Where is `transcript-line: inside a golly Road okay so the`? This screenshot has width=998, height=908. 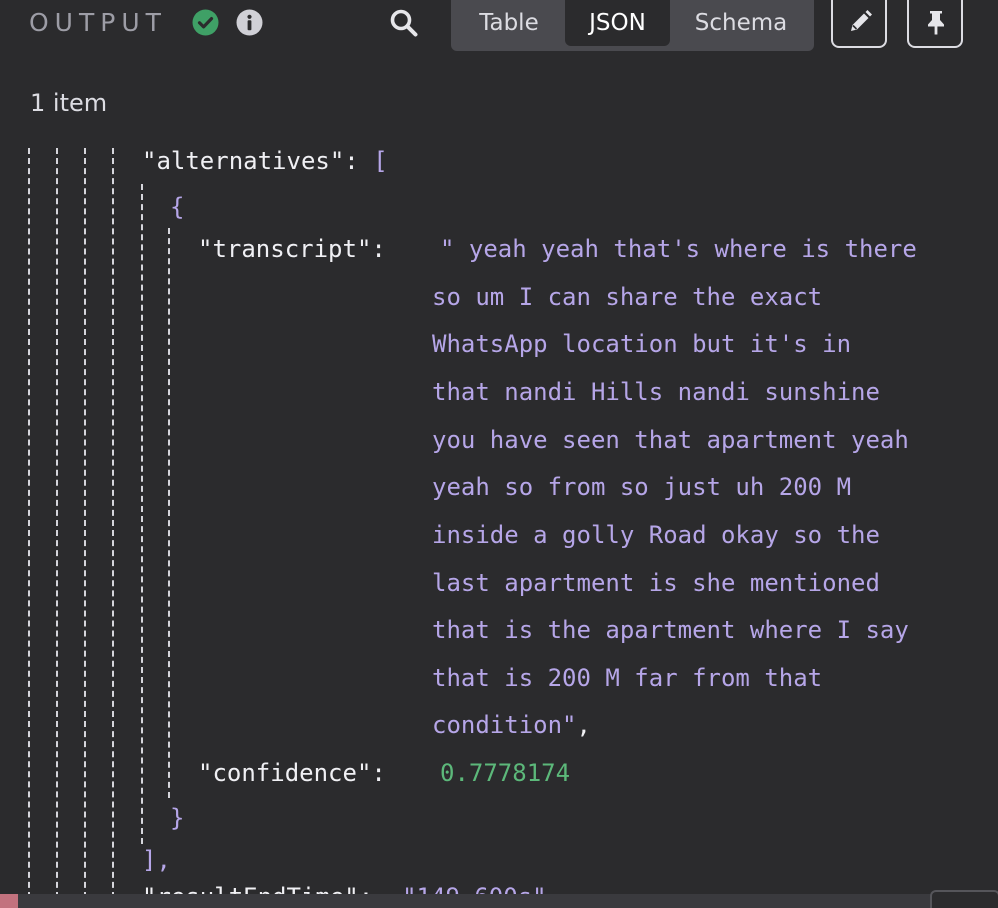
transcript-line: inside a golly Road okay so the is located at coordinates (656, 535).